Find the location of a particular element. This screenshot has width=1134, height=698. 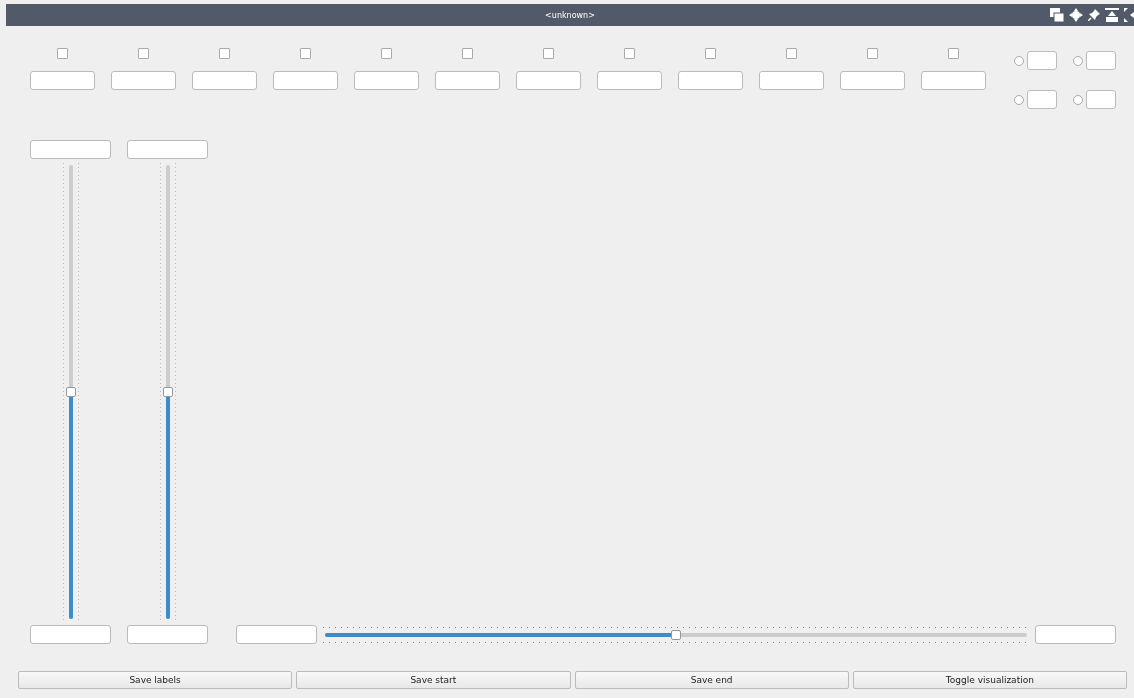

action-button: Toggle visualization is located at coordinates (989, 680).